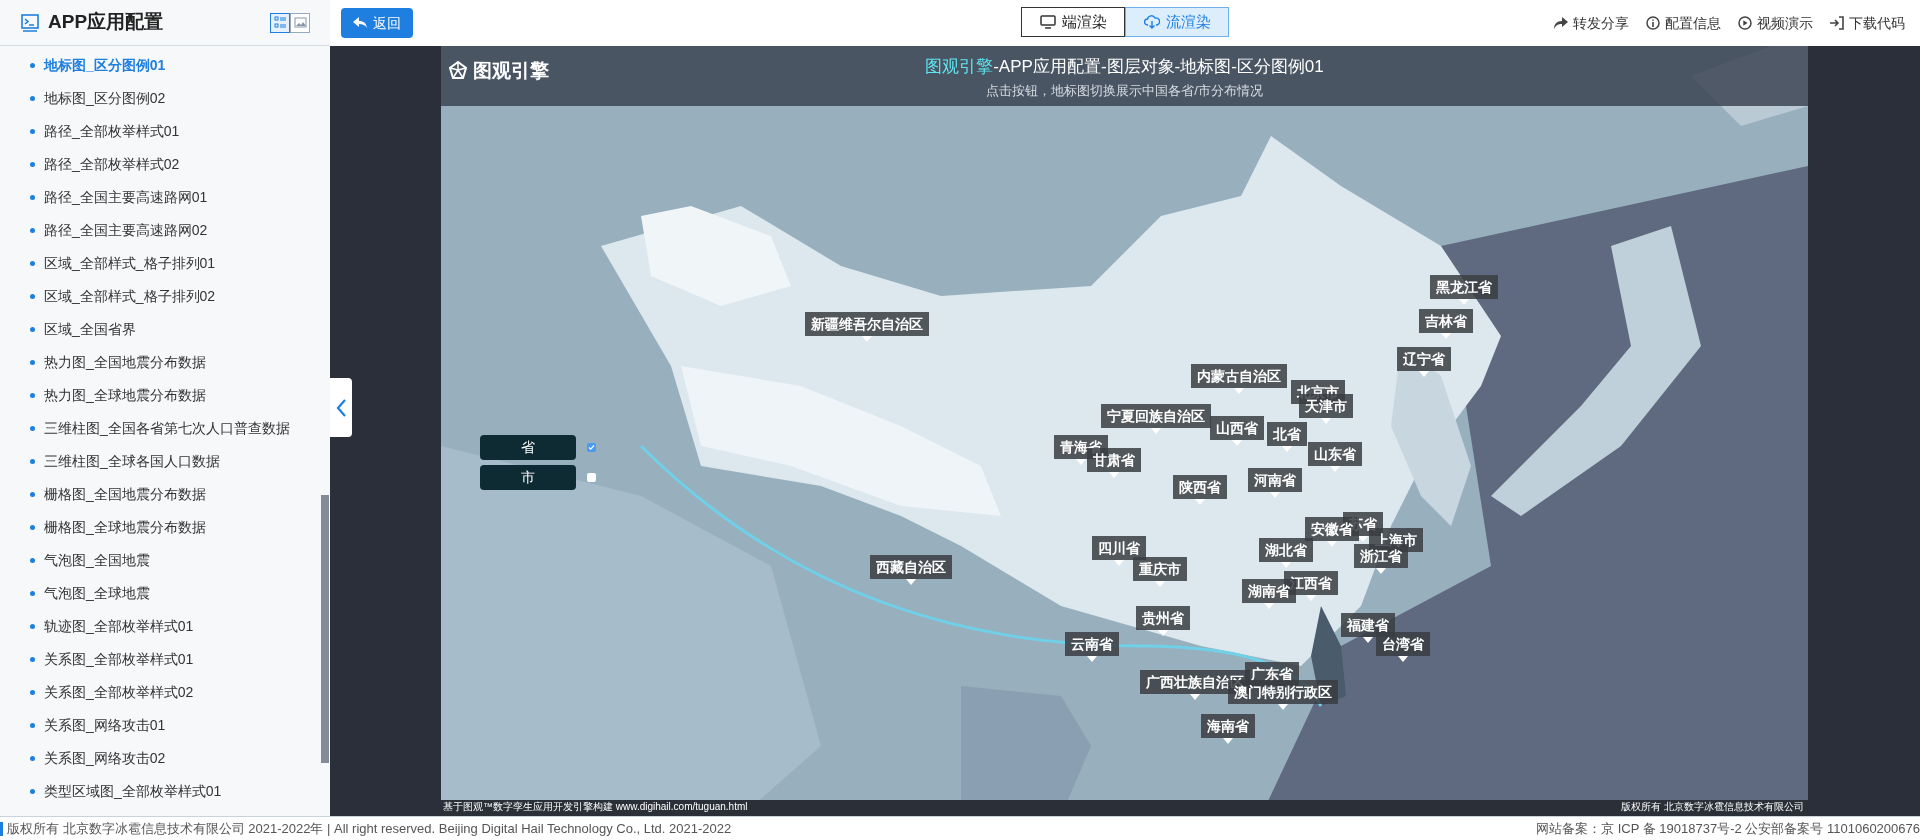 Image resolution: width=1920 pixels, height=840 pixels. What do you see at coordinates (90, 329) in the screenshot?
I see `sidebar-item: 区域_全国省界` at bounding box center [90, 329].